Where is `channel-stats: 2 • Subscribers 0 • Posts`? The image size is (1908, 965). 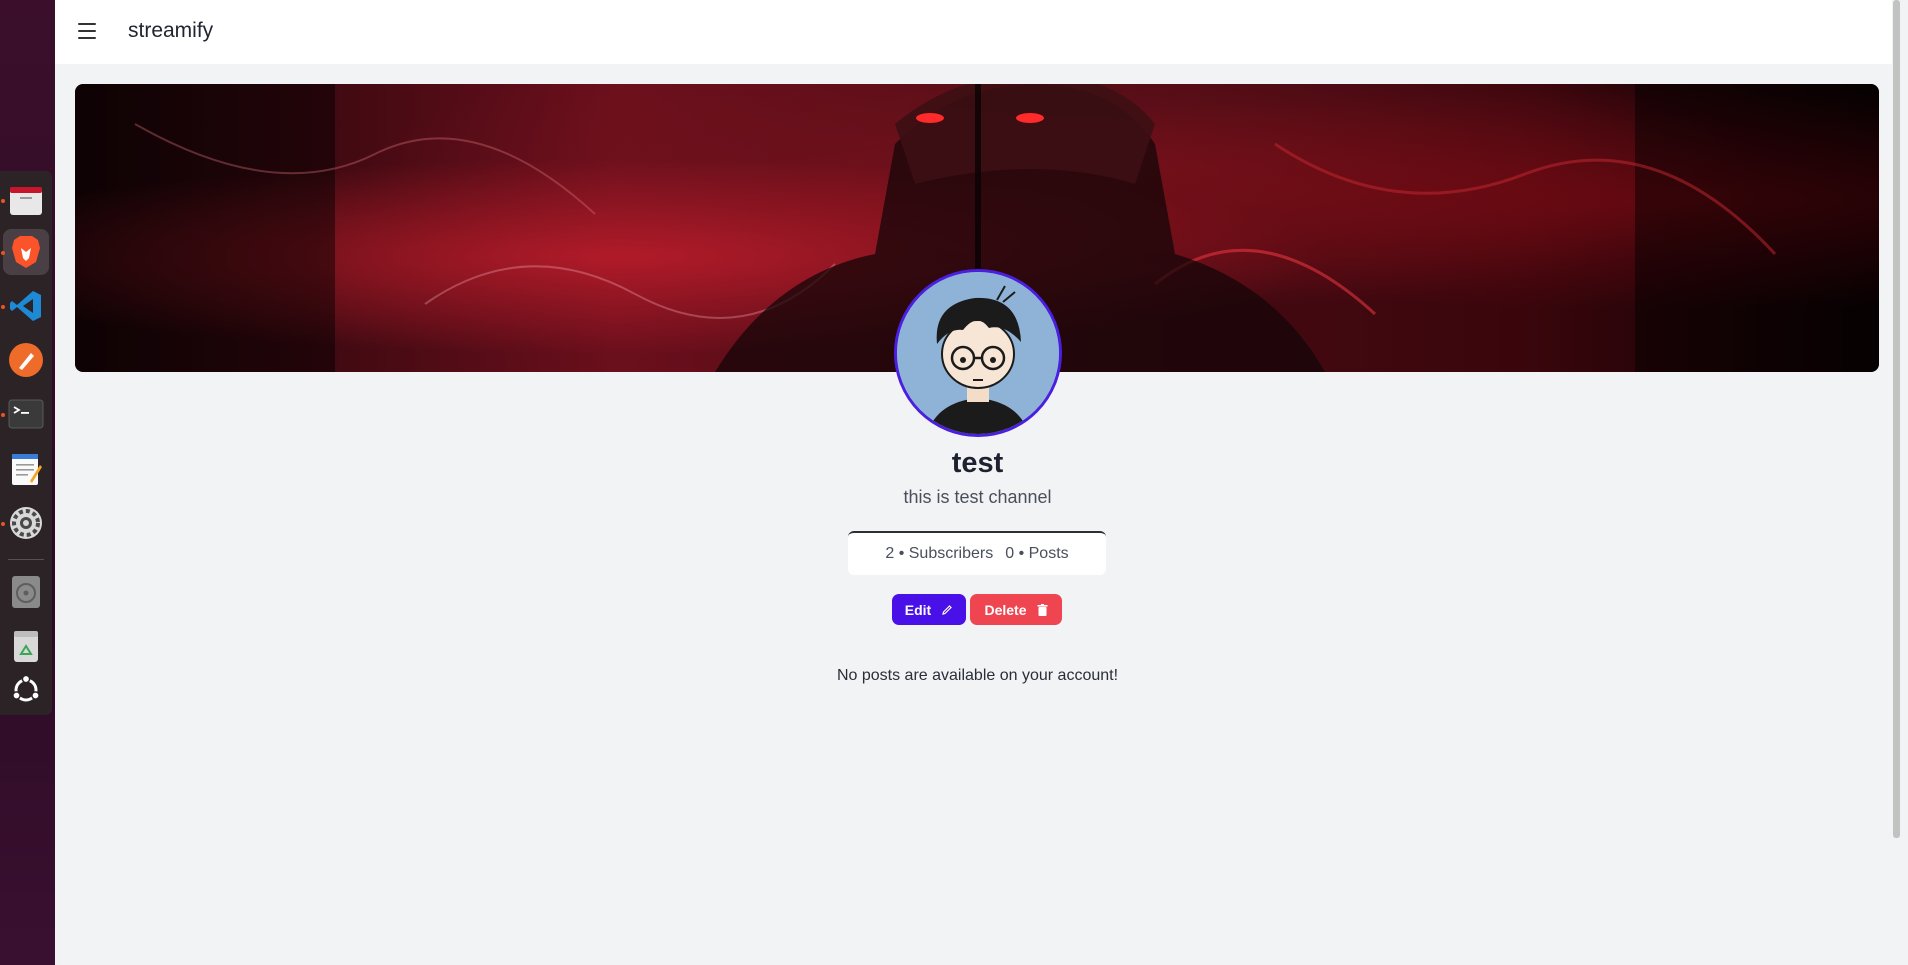 channel-stats: 2 • Subscribers 0 • Posts is located at coordinates (977, 553).